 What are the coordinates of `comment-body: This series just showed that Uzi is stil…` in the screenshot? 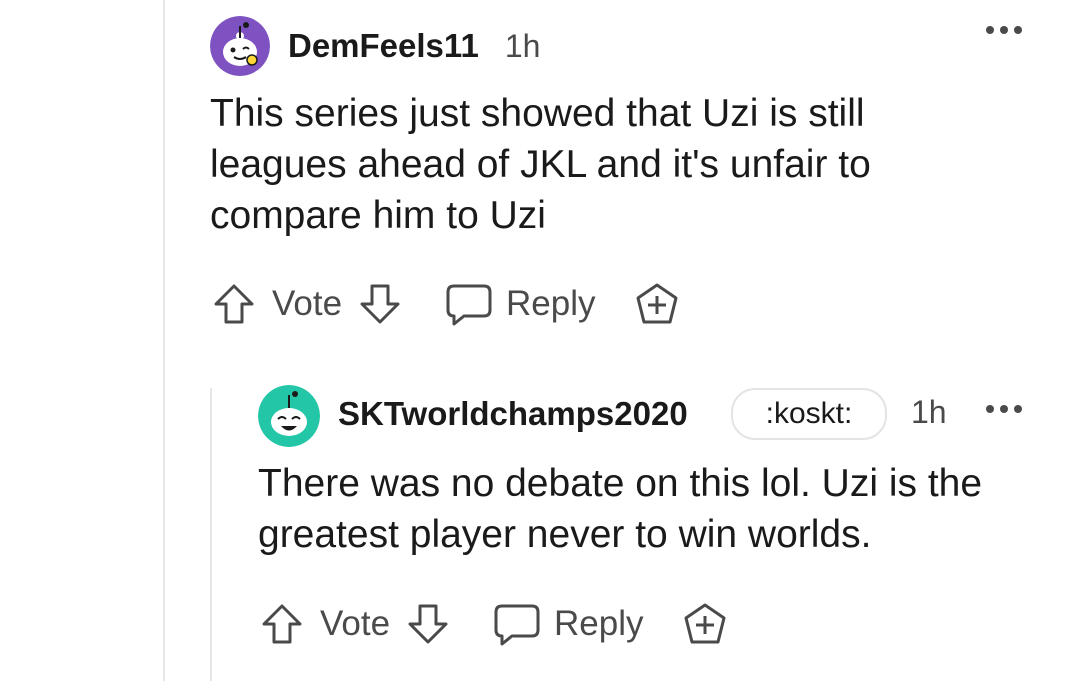 It's located at (540, 164).